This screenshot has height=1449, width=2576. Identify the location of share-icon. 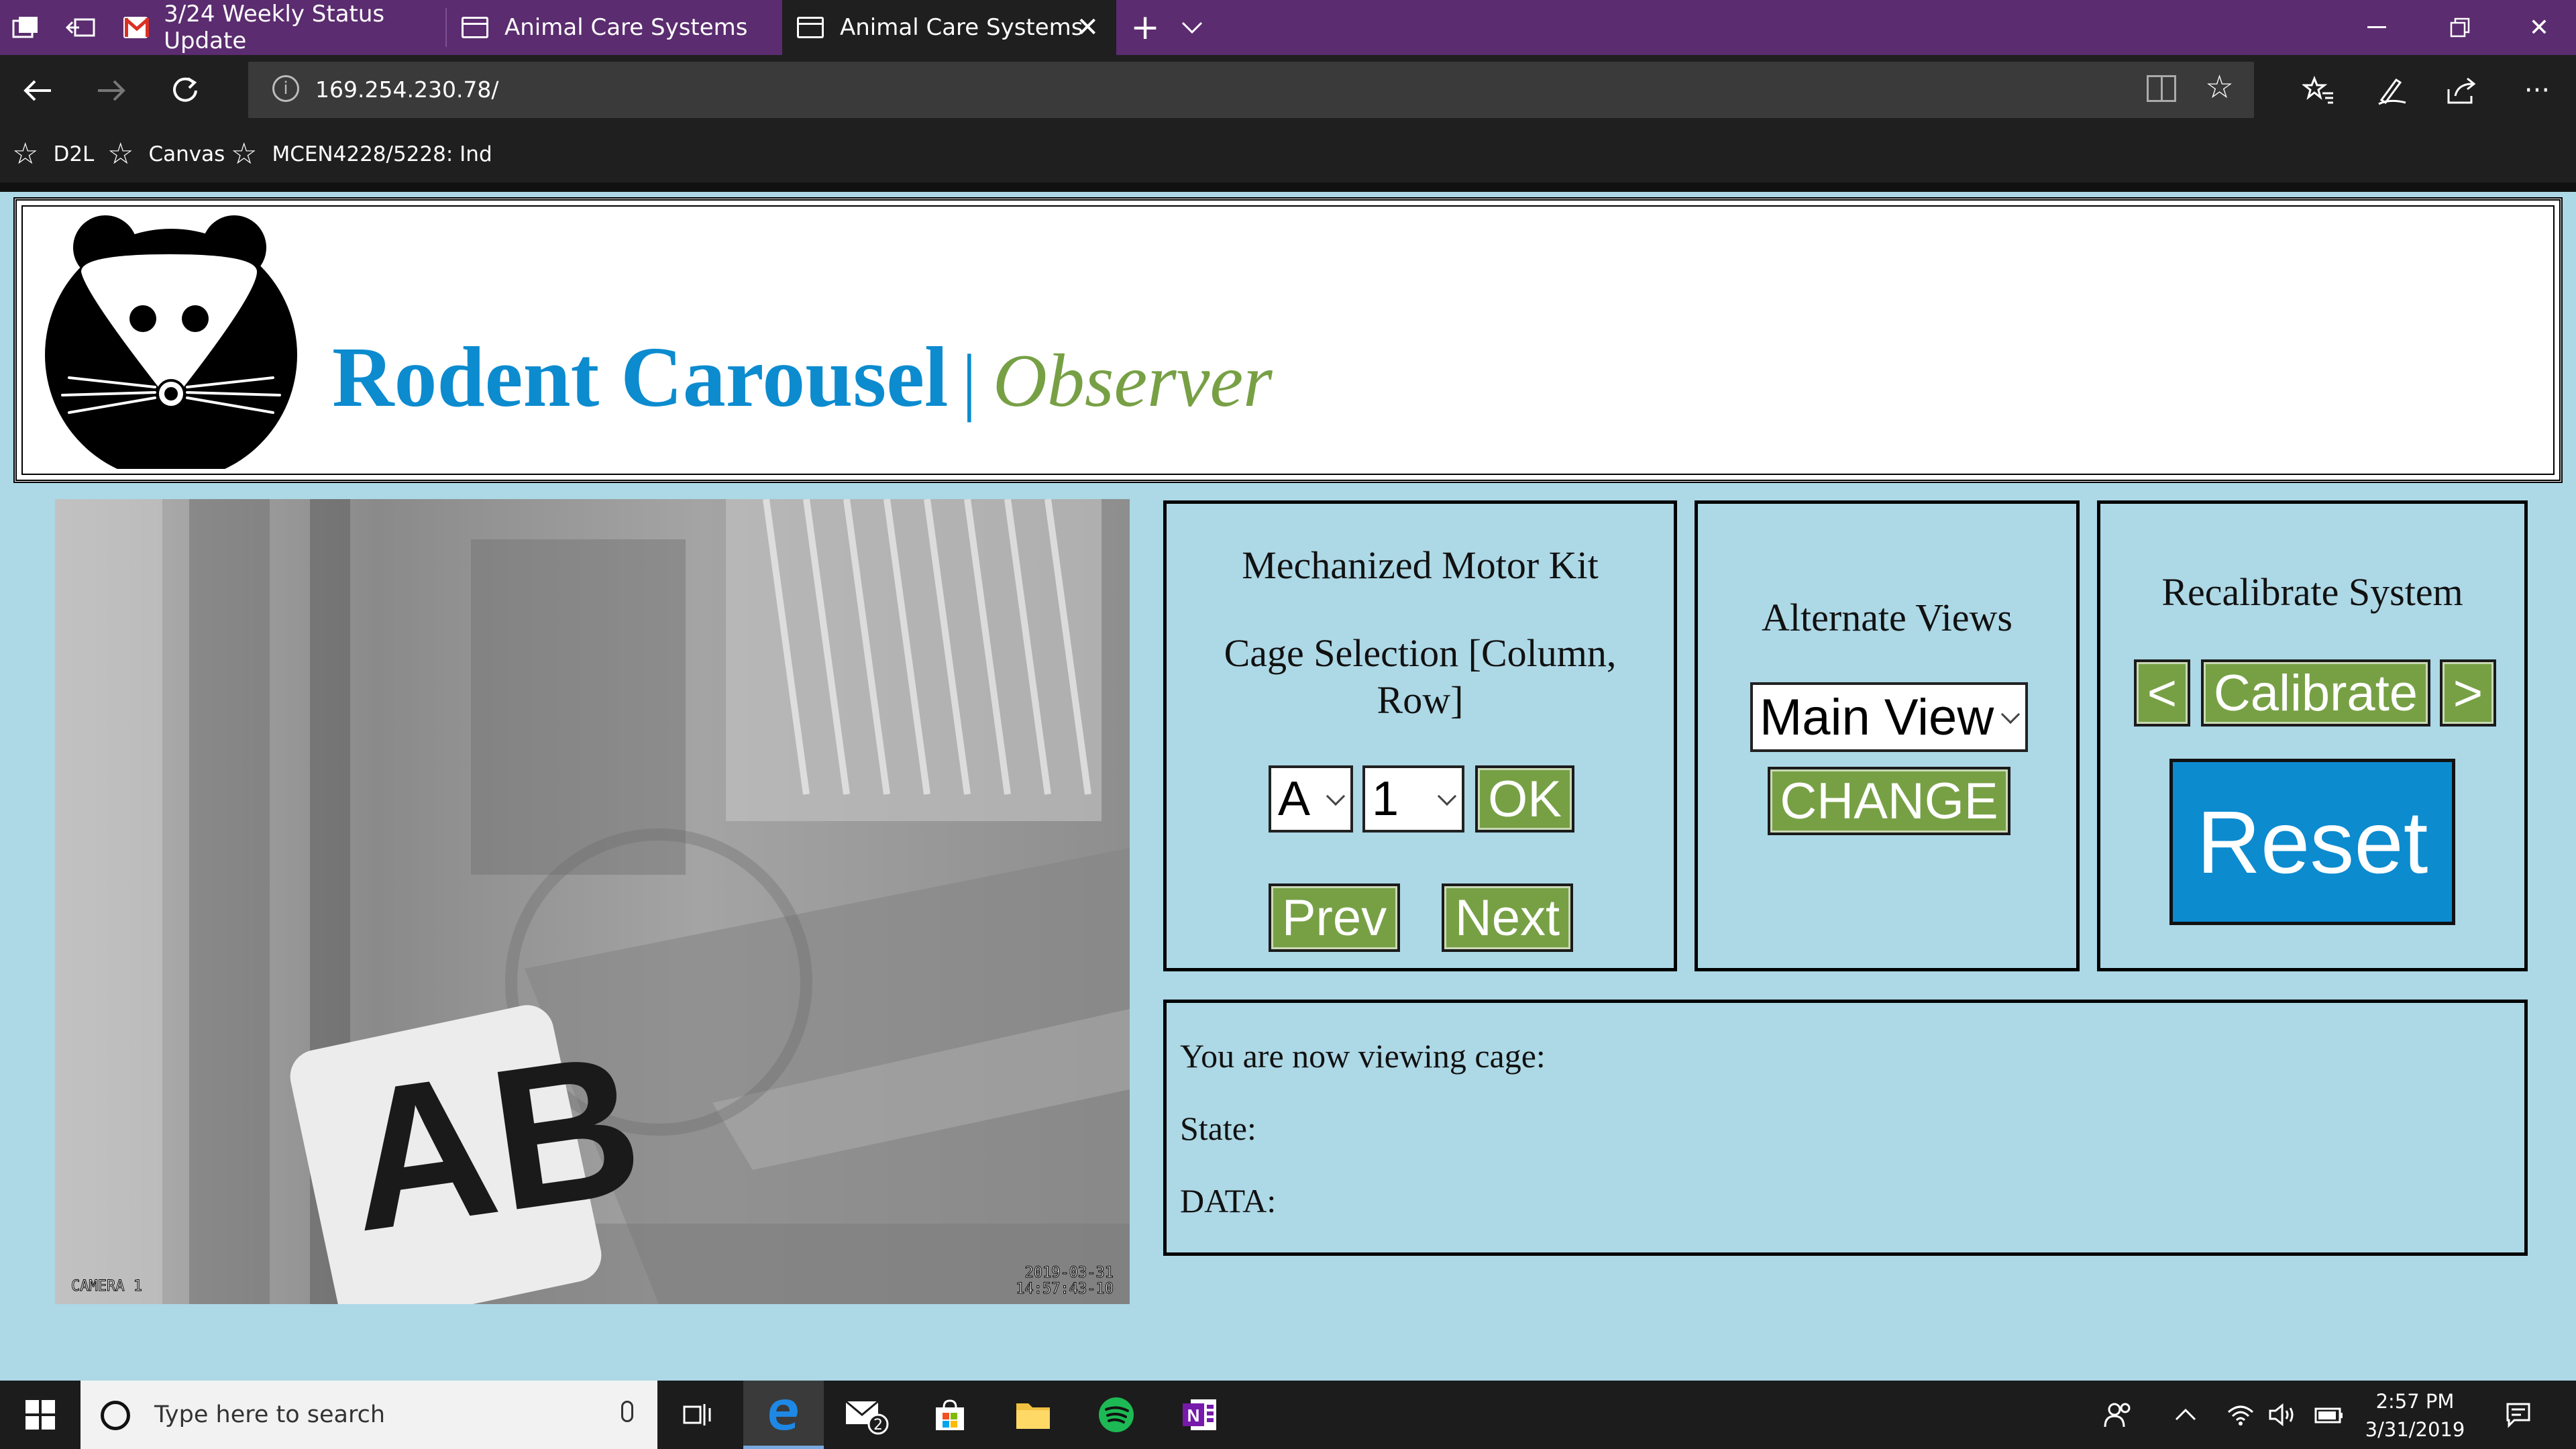
(2462, 90).